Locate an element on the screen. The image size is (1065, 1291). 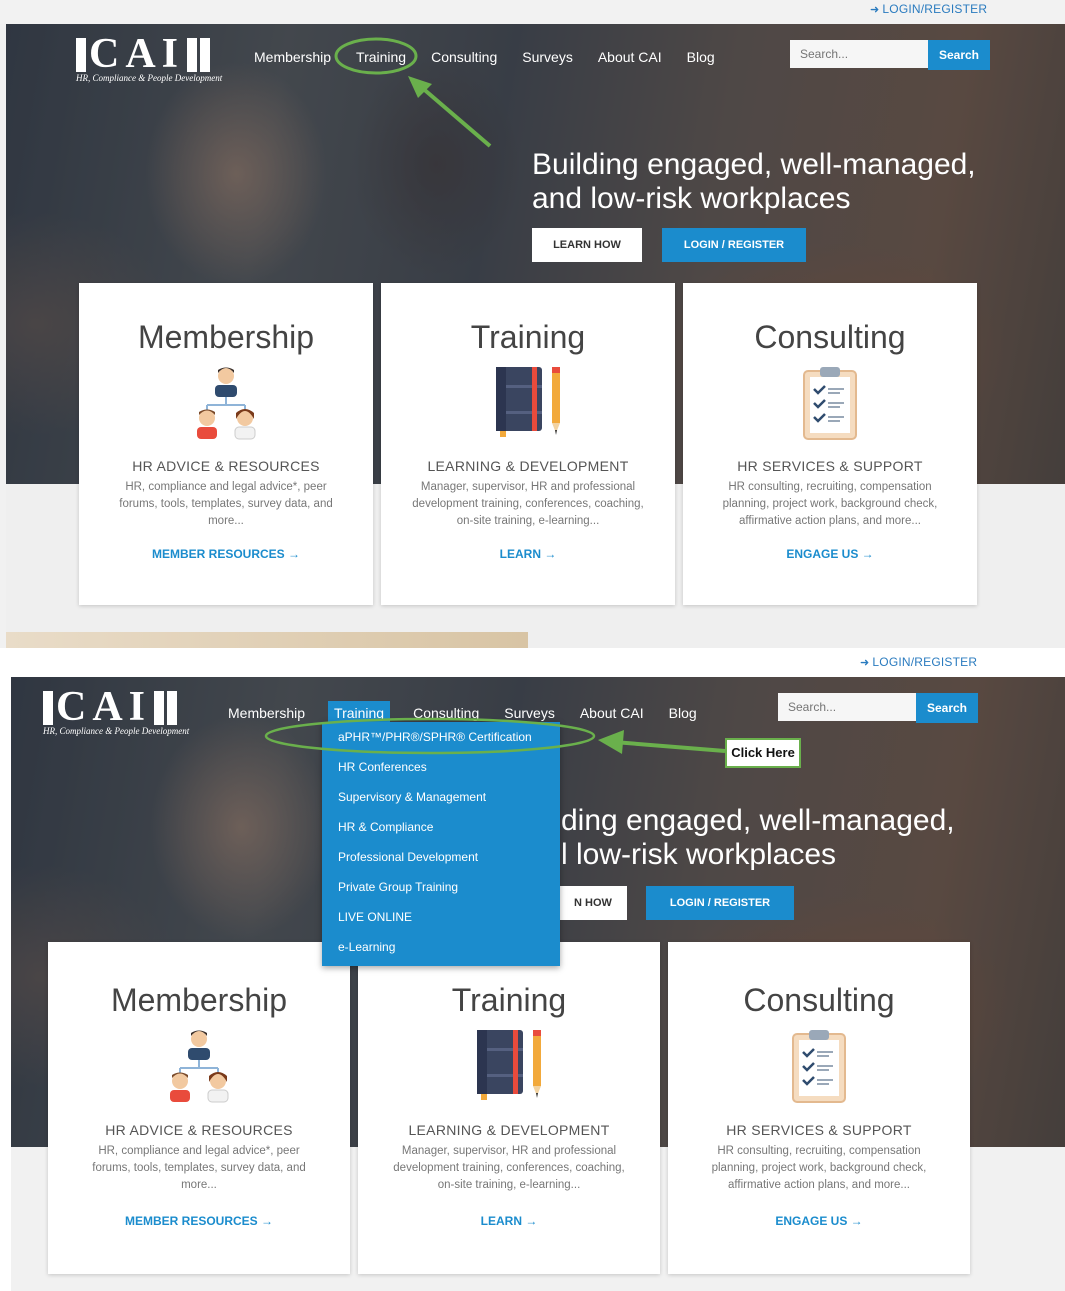
nav-training: Training is located at coordinates (381, 57).